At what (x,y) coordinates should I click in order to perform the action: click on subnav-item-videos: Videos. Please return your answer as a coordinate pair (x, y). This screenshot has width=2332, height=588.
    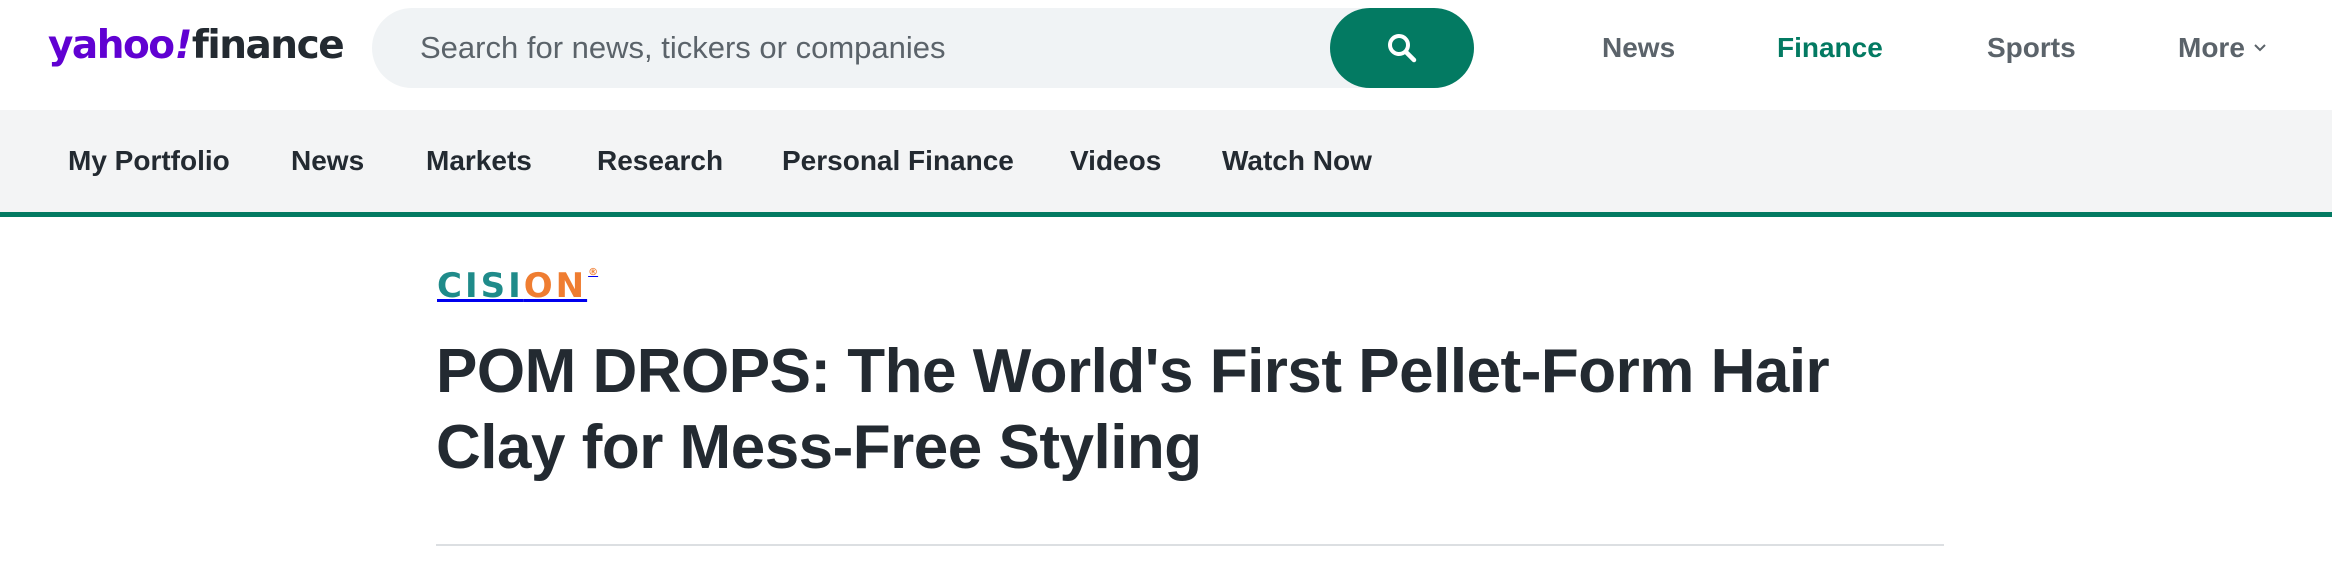
    Looking at the image, I should click on (1115, 161).